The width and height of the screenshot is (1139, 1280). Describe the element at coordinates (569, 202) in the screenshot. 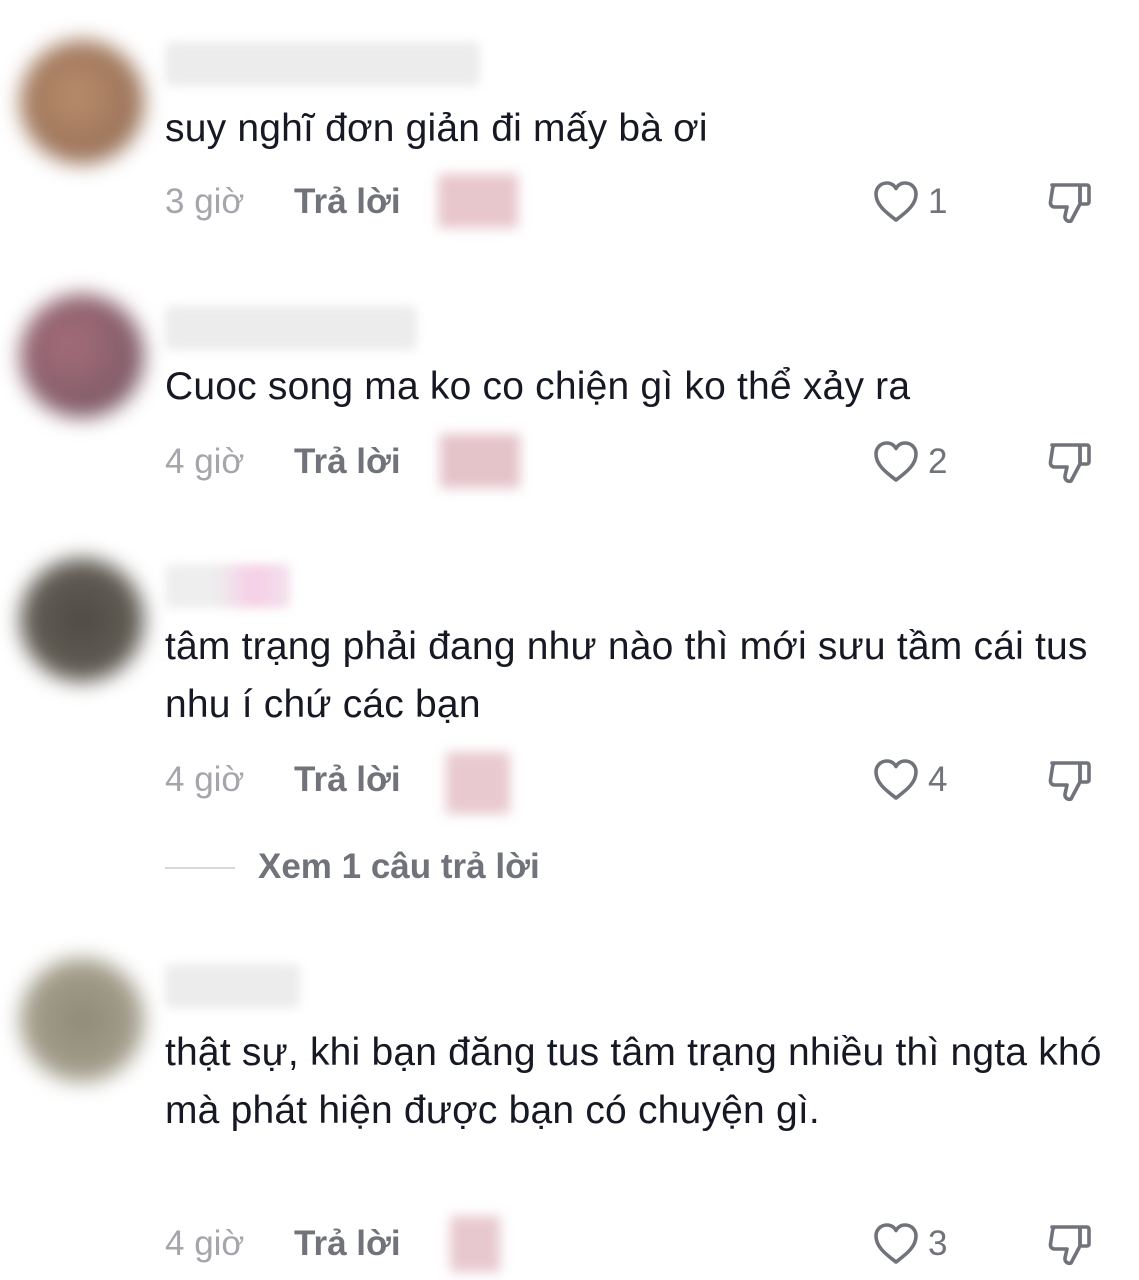

I see `comment-actions: 3 giờ Trả lời 1` at that location.